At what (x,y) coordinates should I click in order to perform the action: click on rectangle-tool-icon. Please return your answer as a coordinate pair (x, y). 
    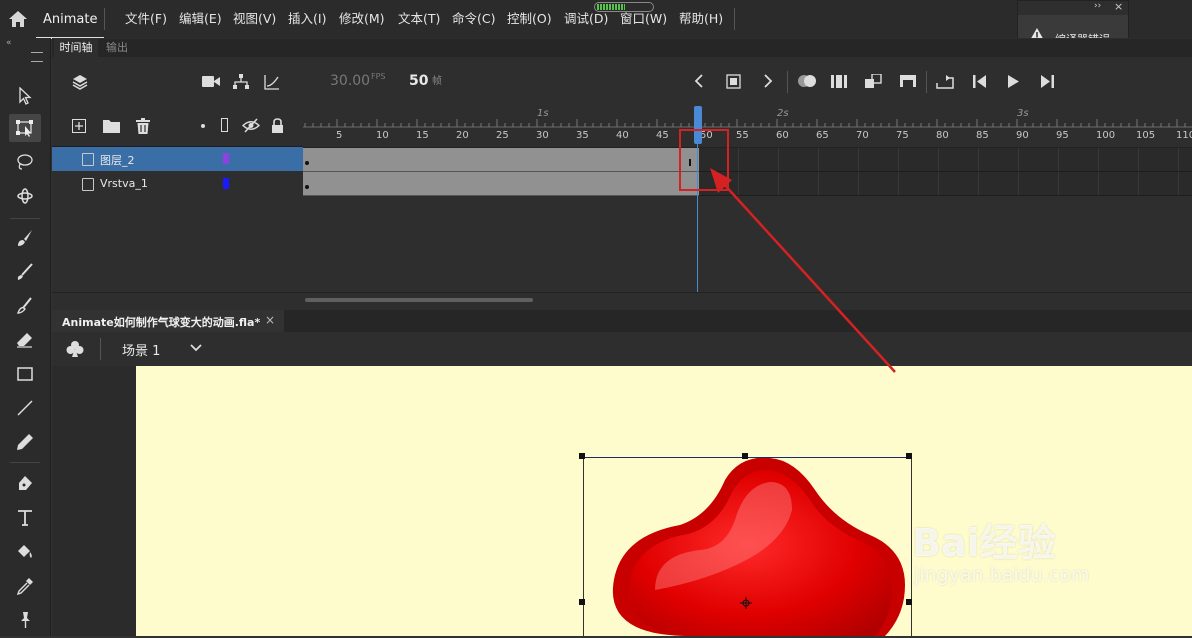
    Looking at the image, I should click on (25, 374).